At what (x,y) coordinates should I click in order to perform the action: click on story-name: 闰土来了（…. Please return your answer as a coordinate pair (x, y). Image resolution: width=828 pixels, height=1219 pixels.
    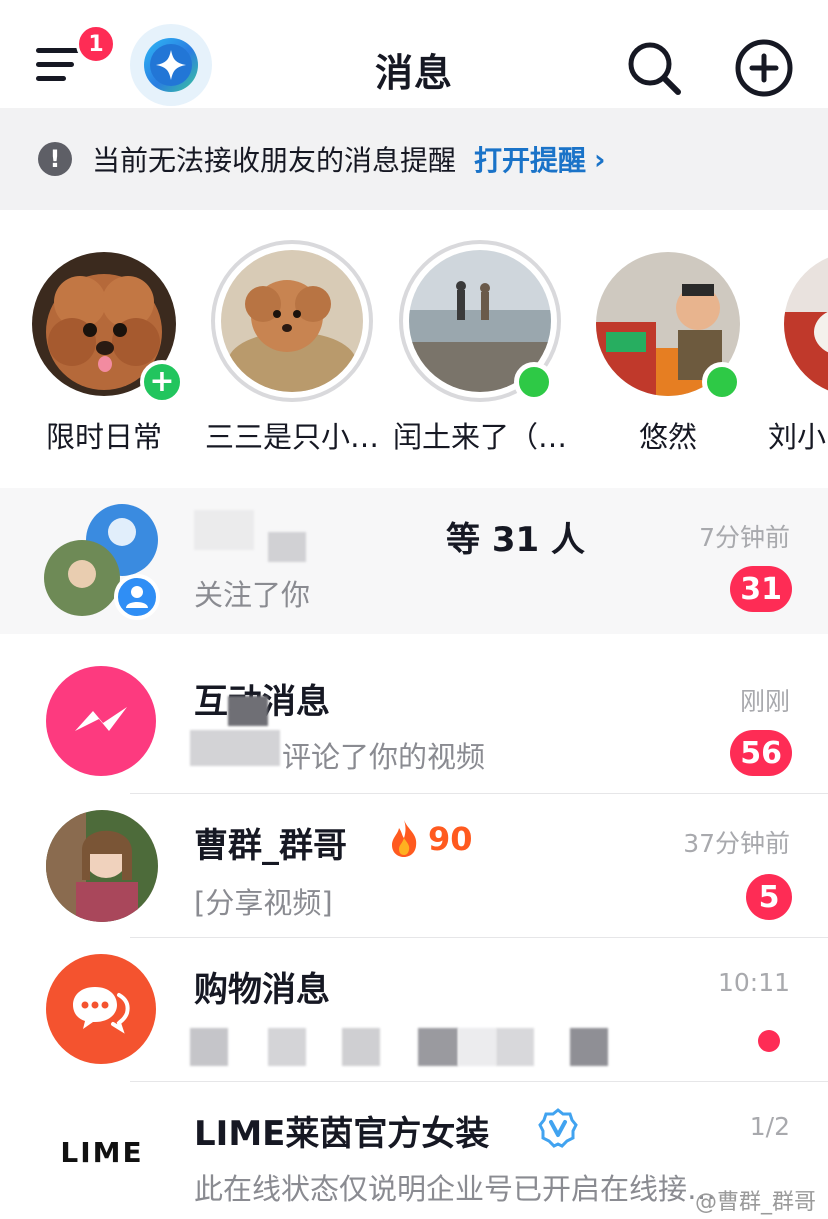
    Looking at the image, I should click on (479, 437).